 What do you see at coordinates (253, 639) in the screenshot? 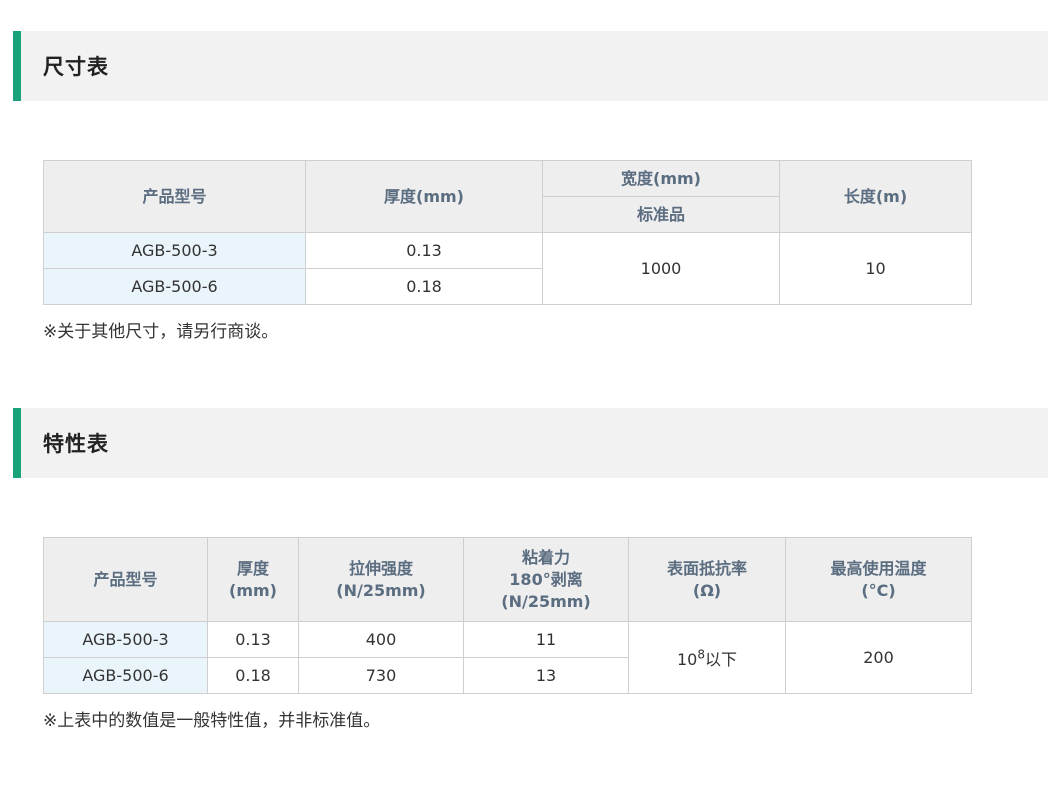
I see `property-cell-thickness: 0.13` at bounding box center [253, 639].